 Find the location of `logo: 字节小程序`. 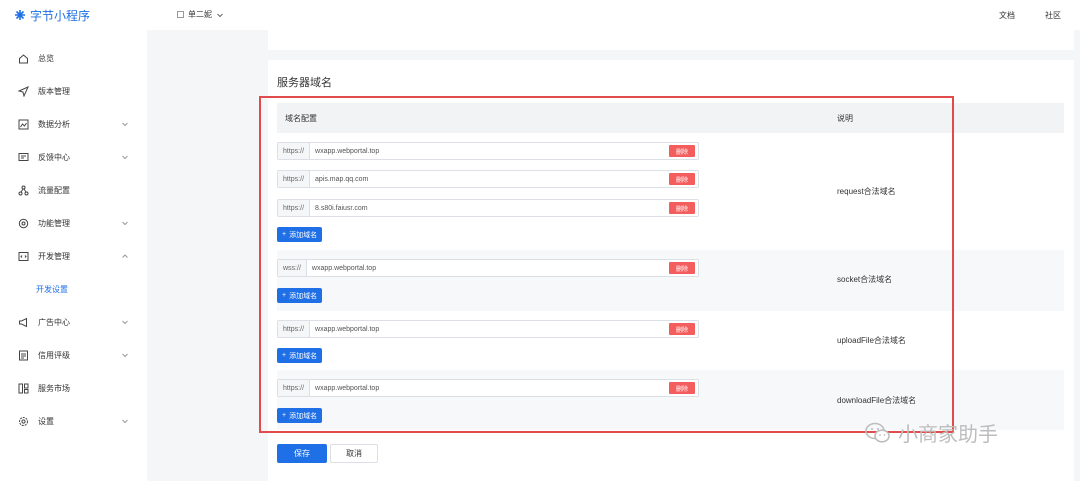

logo: 字节小程序 is located at coordinates (52, 15).